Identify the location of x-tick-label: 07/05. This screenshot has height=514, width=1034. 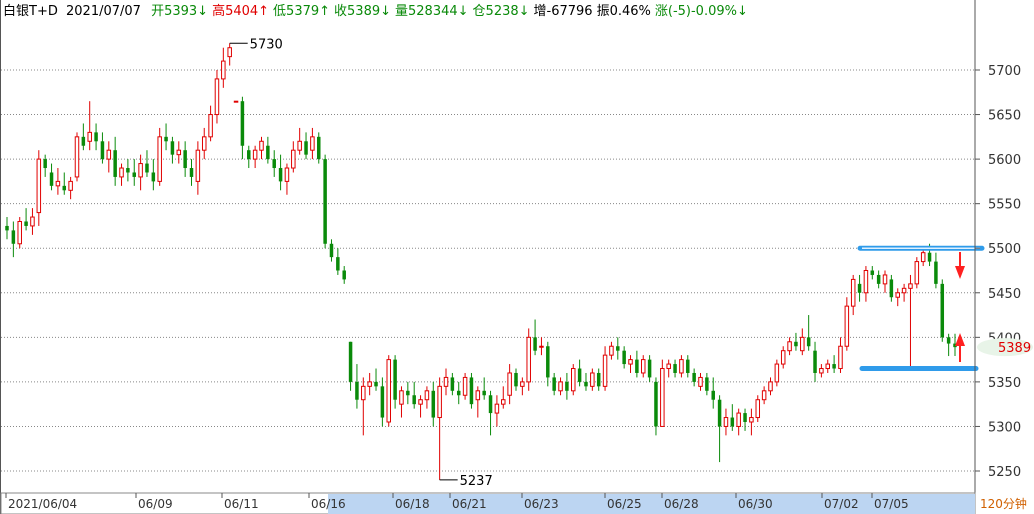
(891, 504).